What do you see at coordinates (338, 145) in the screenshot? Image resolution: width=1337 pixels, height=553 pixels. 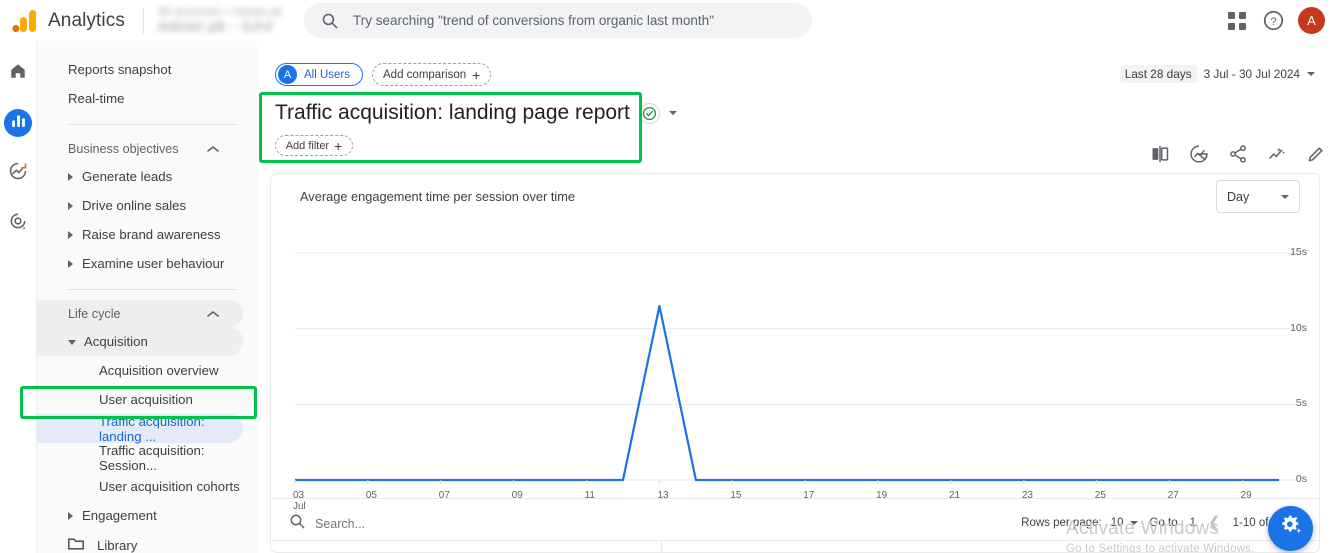 I see `plus-icon: +` at bounding box center [338, 145].